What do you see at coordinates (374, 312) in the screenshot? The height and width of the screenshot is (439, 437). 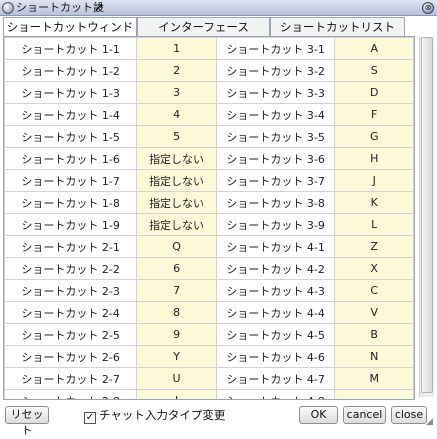 I see `shortcut-key-cell: V` at bounding box center [374, 312].